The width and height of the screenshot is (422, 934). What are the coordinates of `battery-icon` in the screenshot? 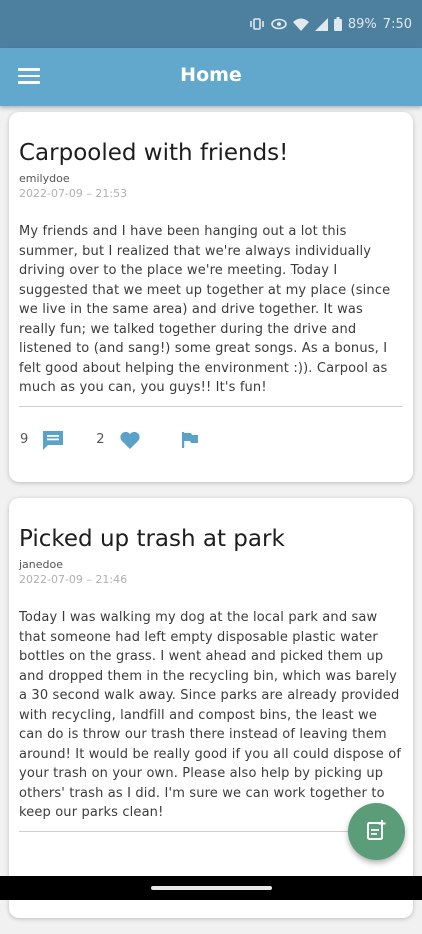 It's located at (337, 24).